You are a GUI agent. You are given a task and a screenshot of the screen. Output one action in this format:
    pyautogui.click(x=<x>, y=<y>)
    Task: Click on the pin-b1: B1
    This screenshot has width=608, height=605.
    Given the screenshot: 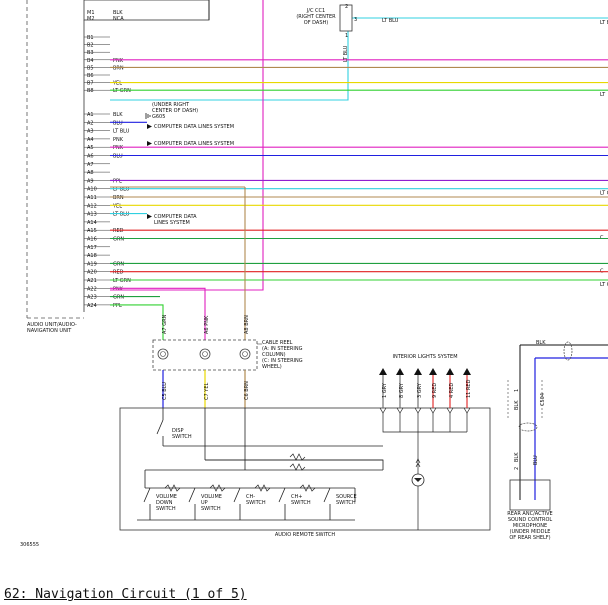 What is the action you would take?
    pyautogui.click(x=90, y=38)
    